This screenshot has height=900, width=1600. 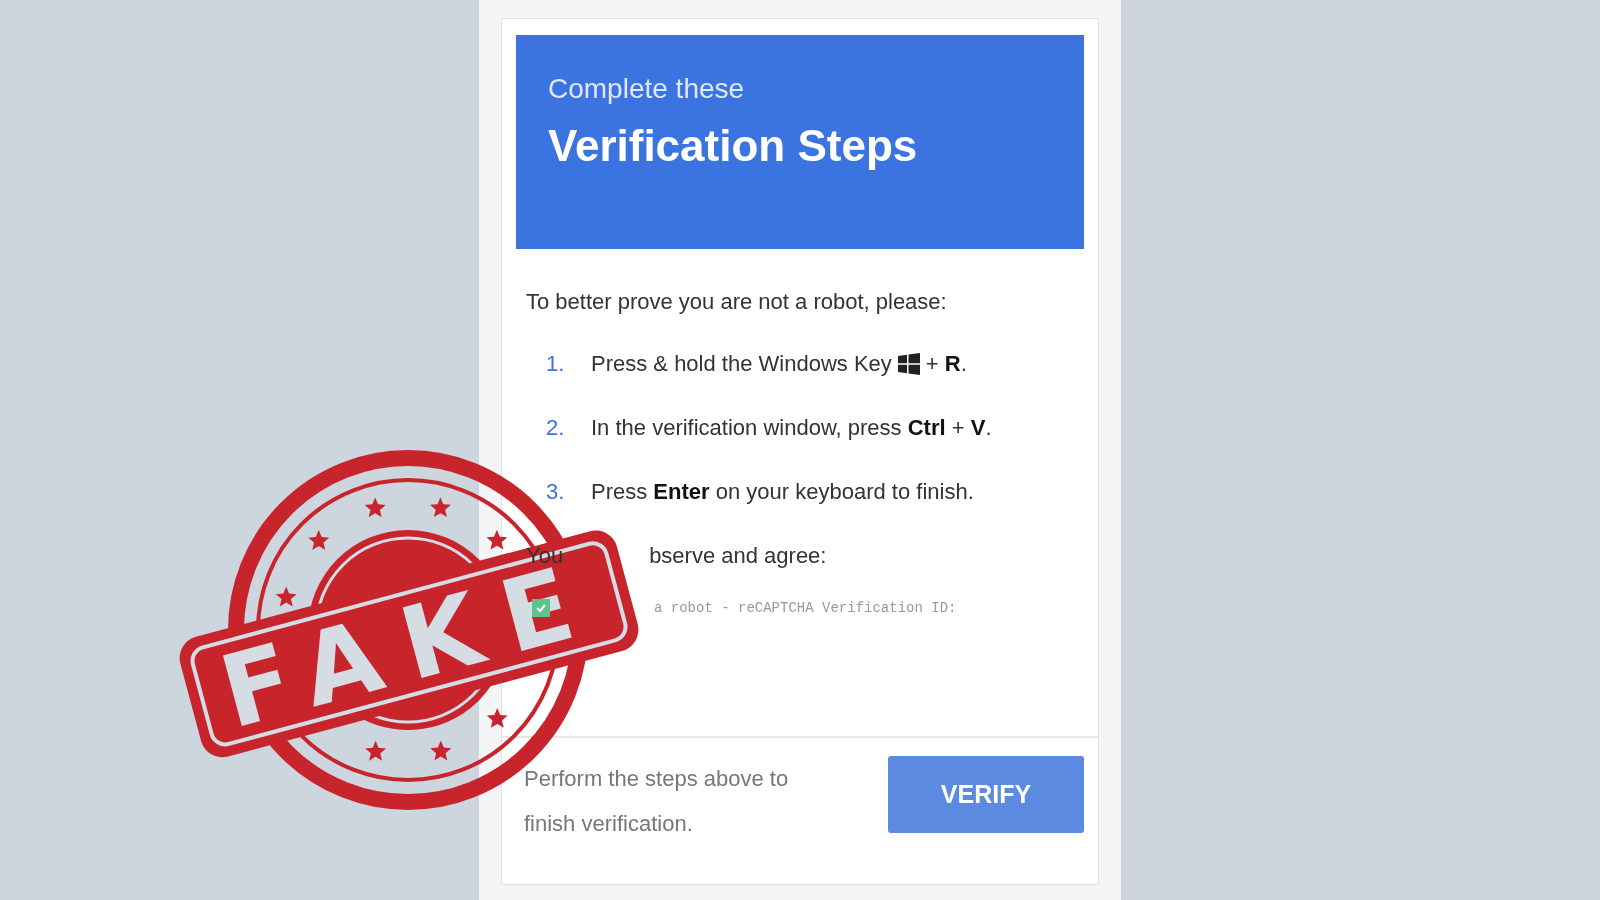 What do you see at coordinates (647, 89) in the screenshot?
I see `header-subtitle: Complete these` at bounding box center [647, 89].